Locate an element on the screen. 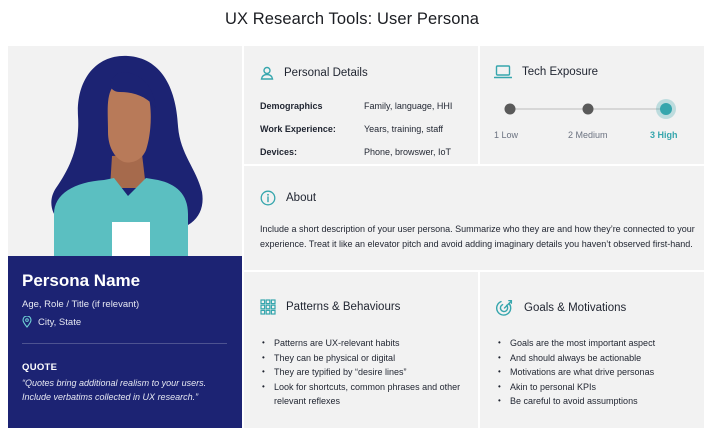  list-item: Be careful to avoid assumptions is located at coordinates (596, 401).